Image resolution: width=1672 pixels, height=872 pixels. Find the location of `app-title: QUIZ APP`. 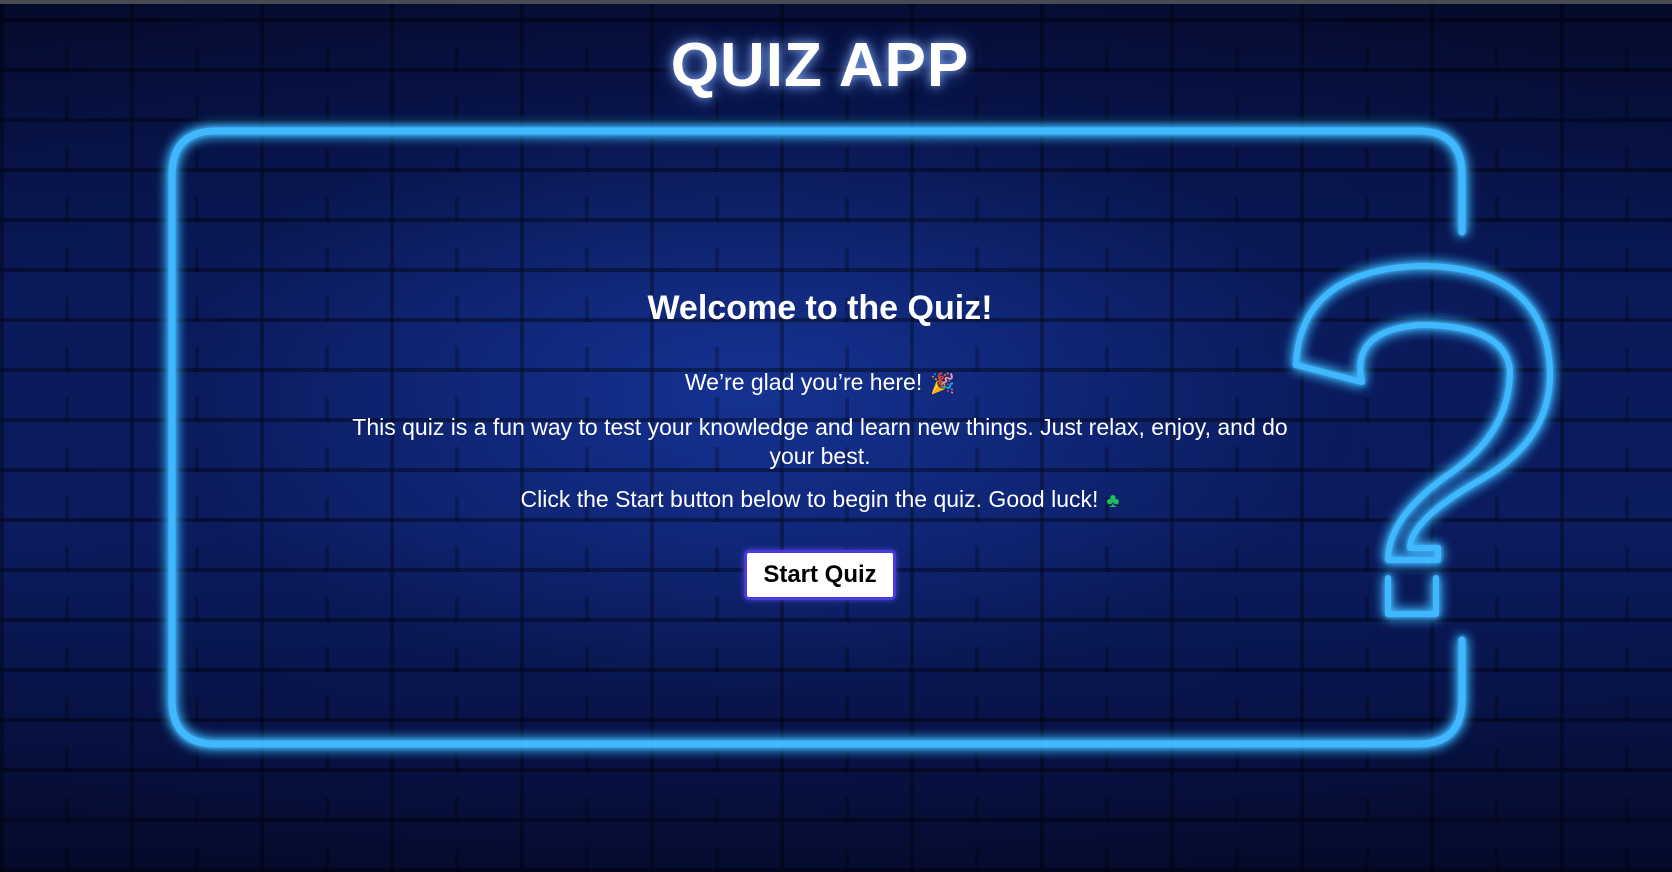

app-title: QUIZ APP is located at coordinates (820, 65).